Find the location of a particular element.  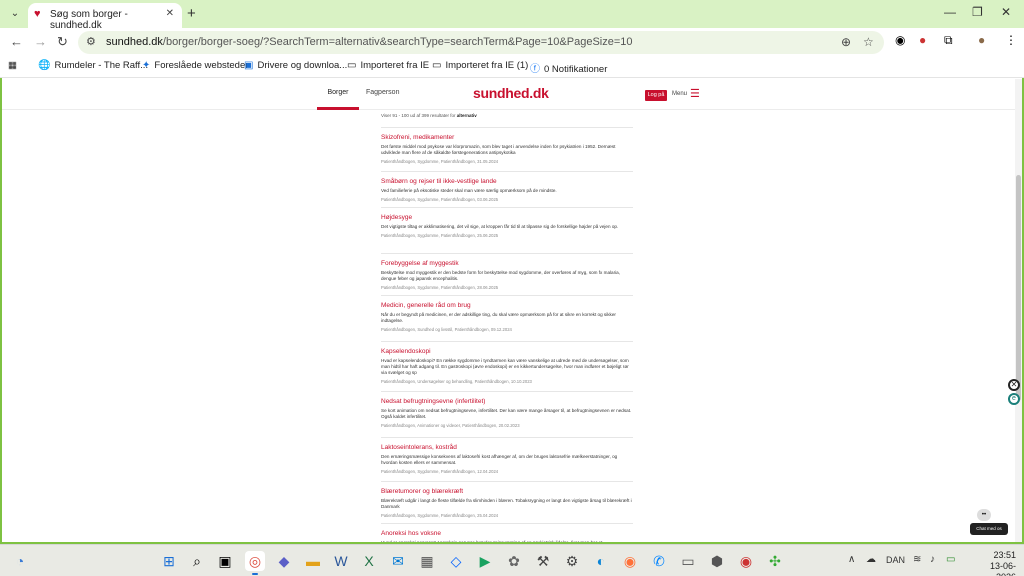

result-title-link: Kapselendoskopi is located at coordinates (507, 351).